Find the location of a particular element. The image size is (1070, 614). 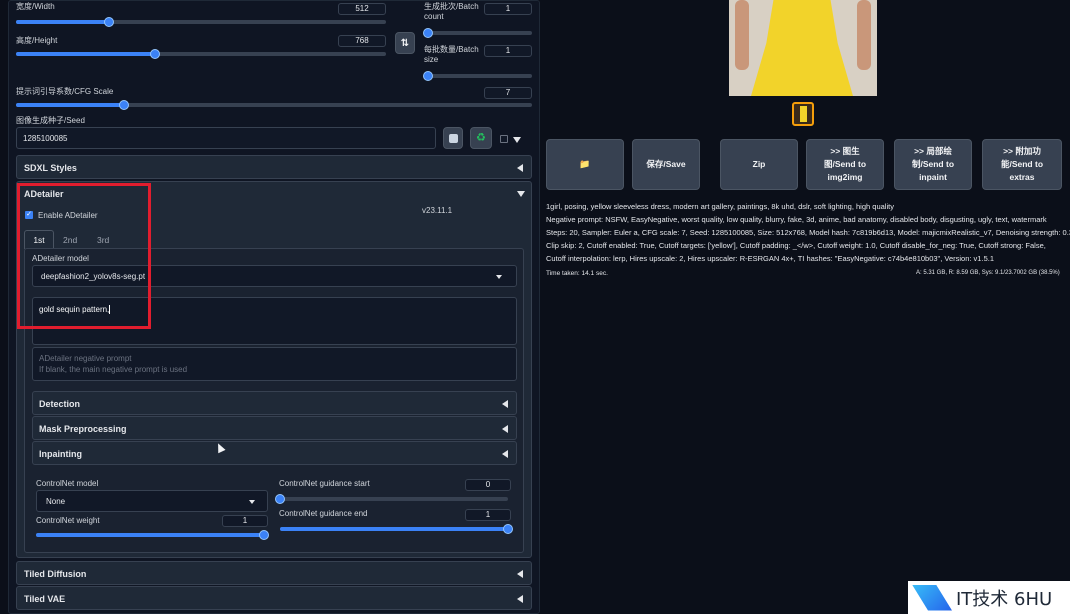

guidance-start-label: ControlNet guidance start is located at coordinates (324, 483).